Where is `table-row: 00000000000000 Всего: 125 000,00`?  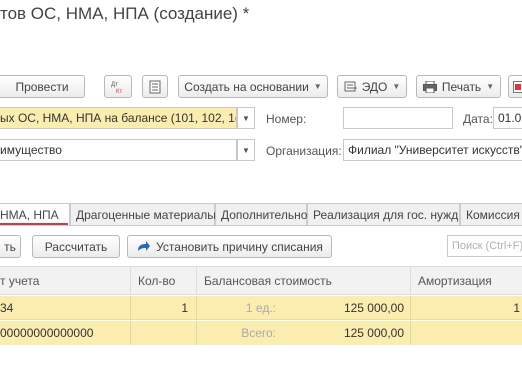
table-row: 00000000000000 Всего: 125 000,00 is located at coordinates (261, 333).